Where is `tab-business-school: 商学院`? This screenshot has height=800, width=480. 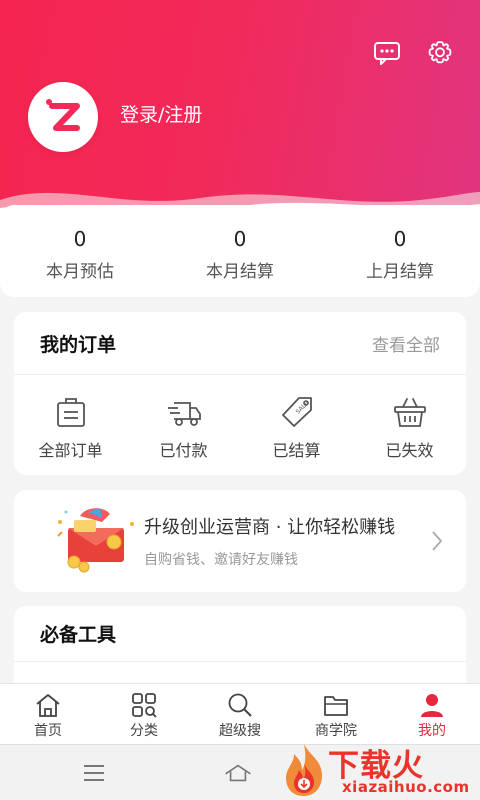
tab-business-school: 商学院 is located at coordinates (336, 714).